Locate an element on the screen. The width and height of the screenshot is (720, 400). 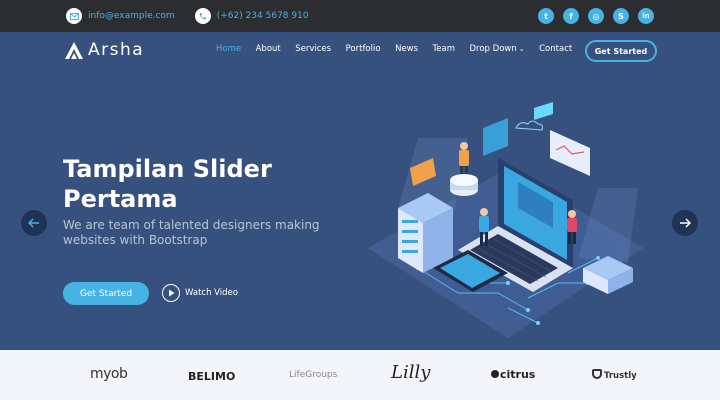
social-links: t f ◎ S in is located at coordinates (596, 16).